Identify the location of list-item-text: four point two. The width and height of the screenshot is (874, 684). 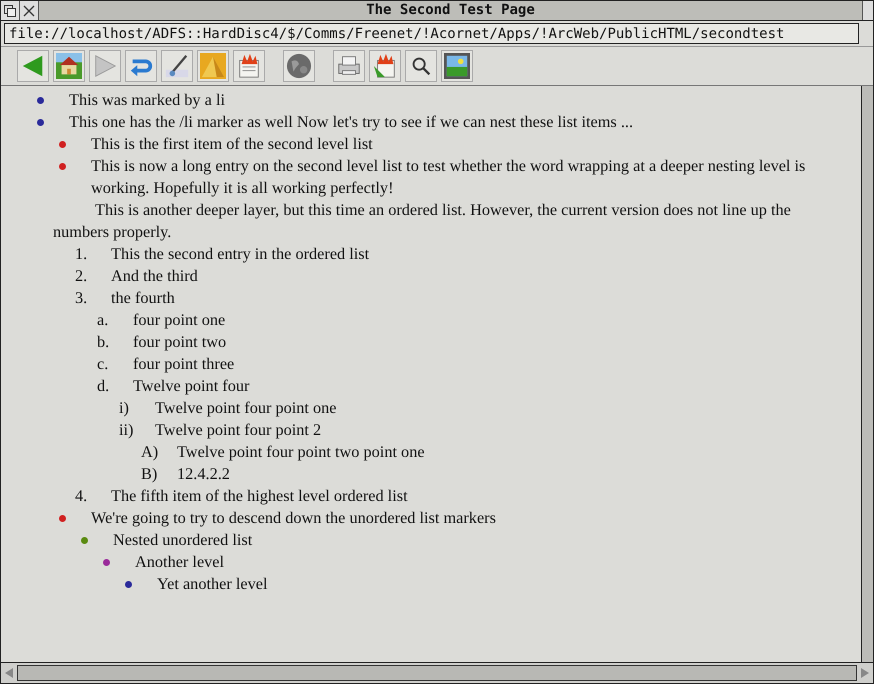
(180, 342).